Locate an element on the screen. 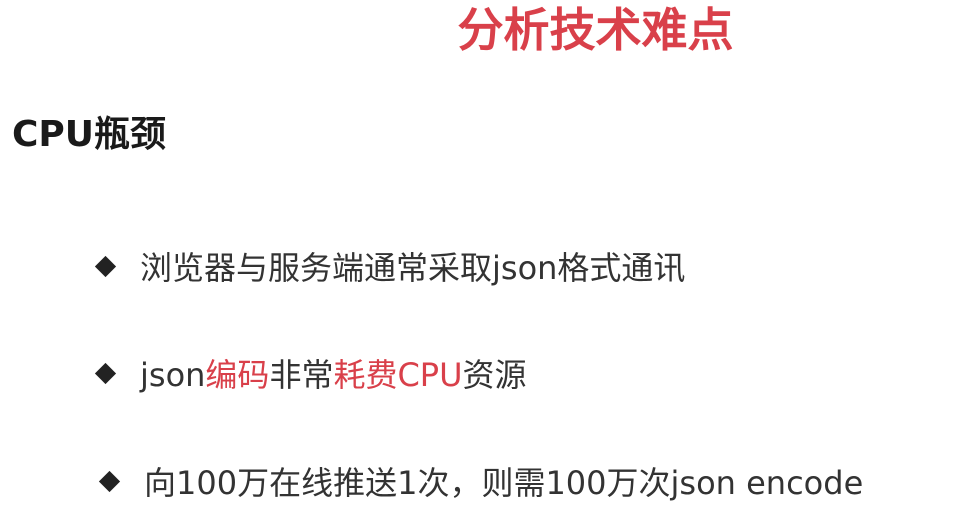 This screenshot has height=507, width=961. highlight-text: 耗费CPU is located at coordinates (398, 375).